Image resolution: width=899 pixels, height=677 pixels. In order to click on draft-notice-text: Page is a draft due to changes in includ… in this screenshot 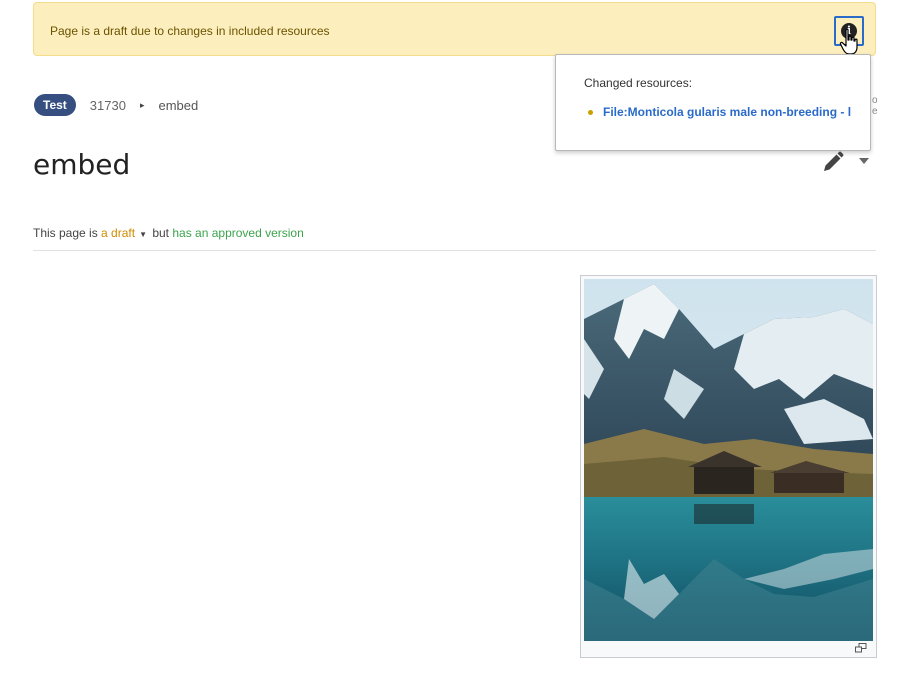, I will do `click(190, 31)`.